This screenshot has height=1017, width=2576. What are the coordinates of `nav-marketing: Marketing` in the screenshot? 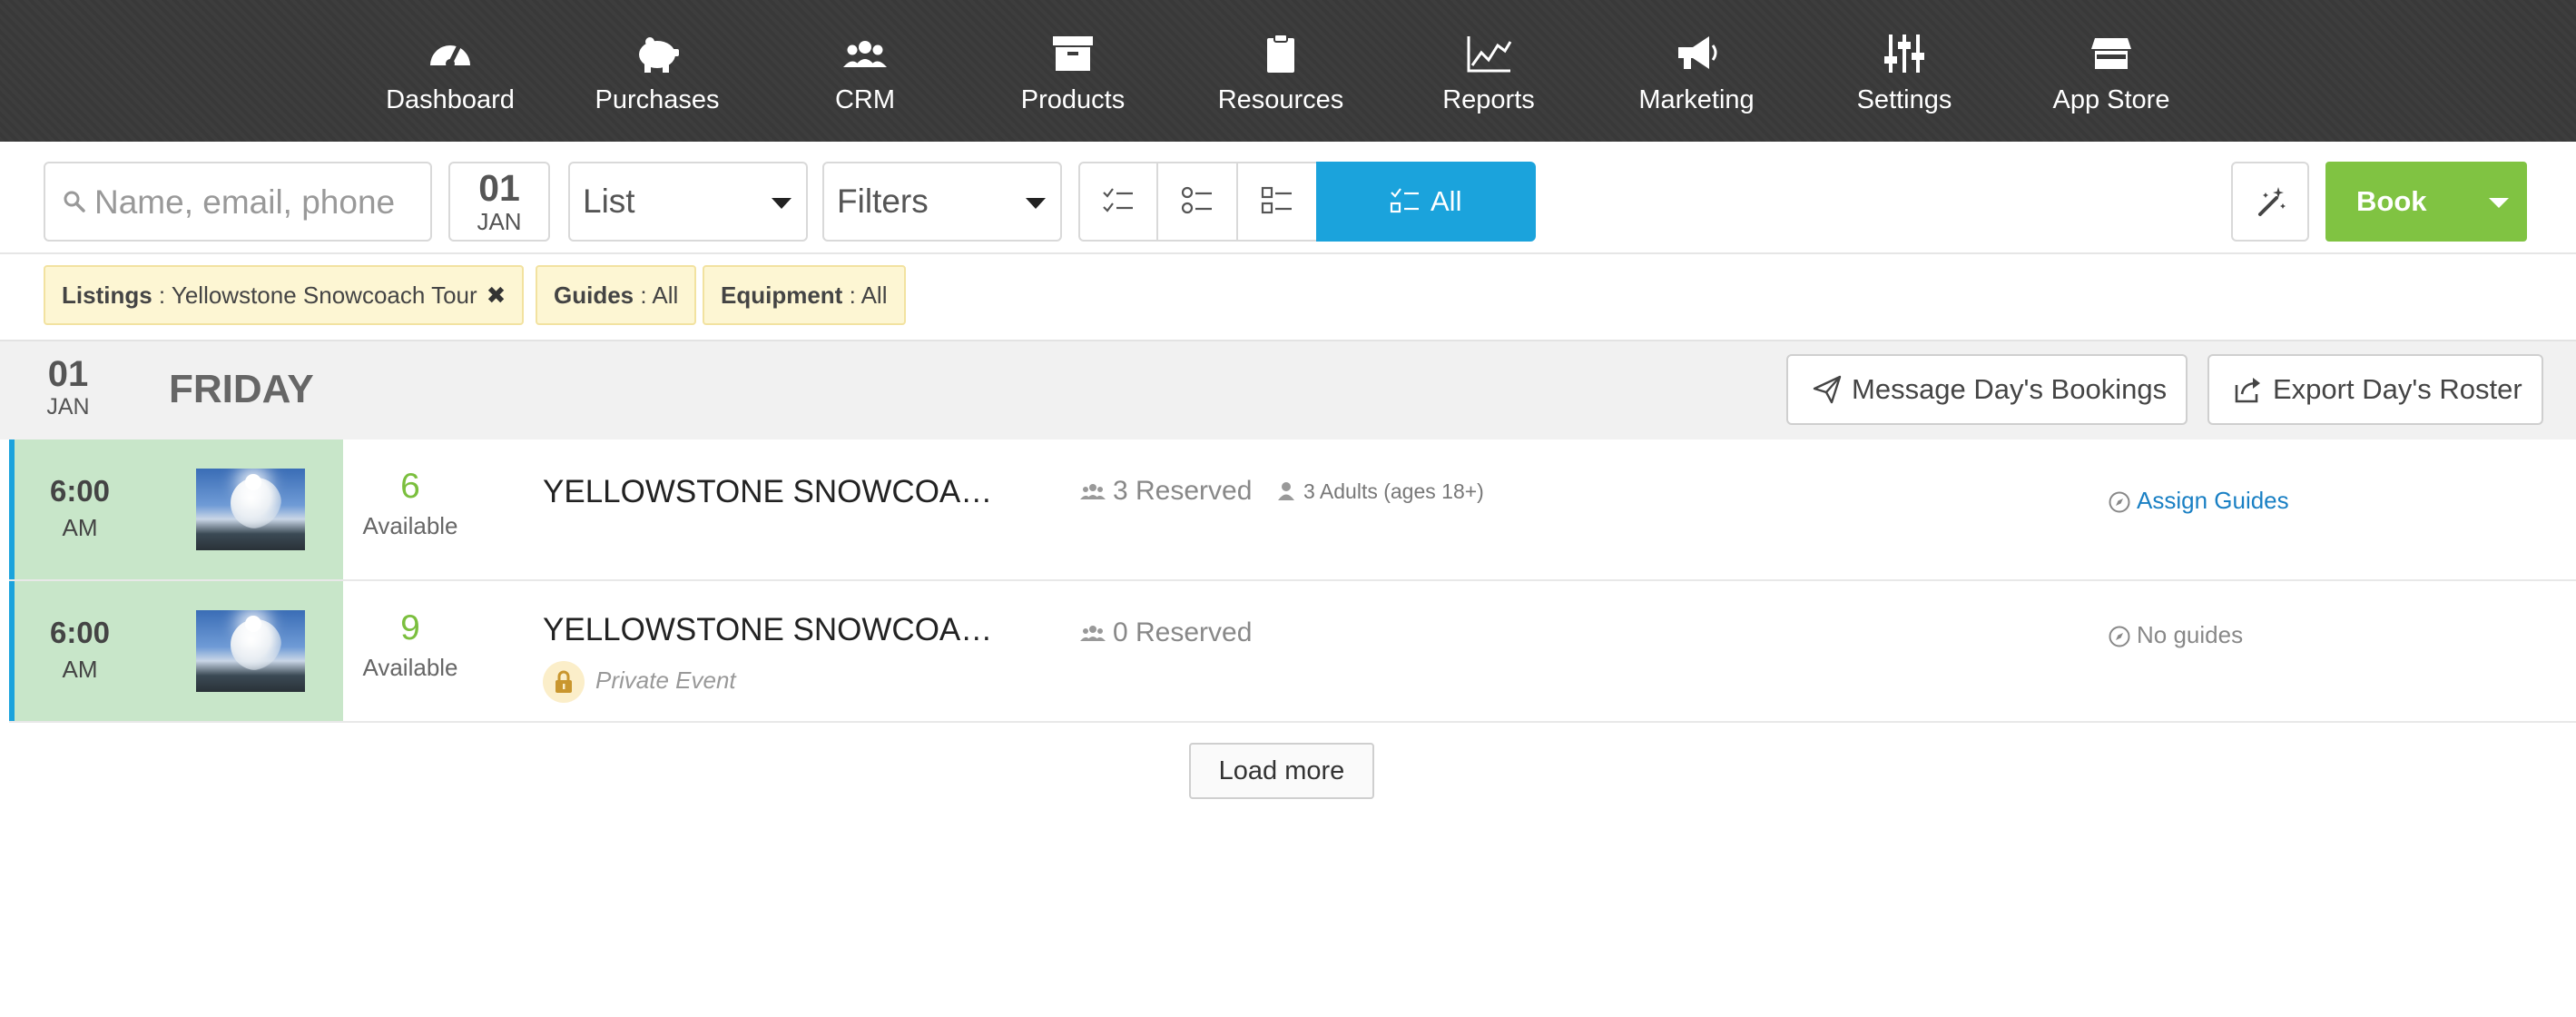 It's located at (1696, 71).